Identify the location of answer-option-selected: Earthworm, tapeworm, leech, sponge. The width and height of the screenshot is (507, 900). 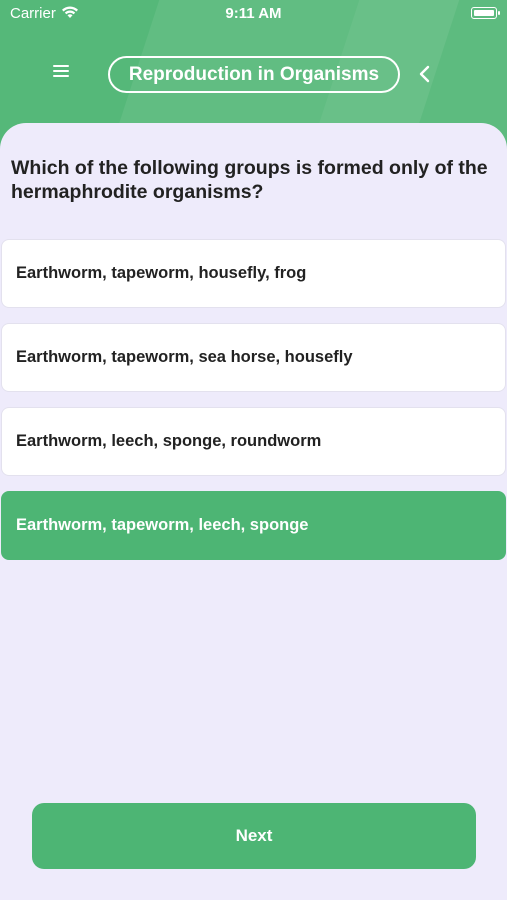
(253, 525).